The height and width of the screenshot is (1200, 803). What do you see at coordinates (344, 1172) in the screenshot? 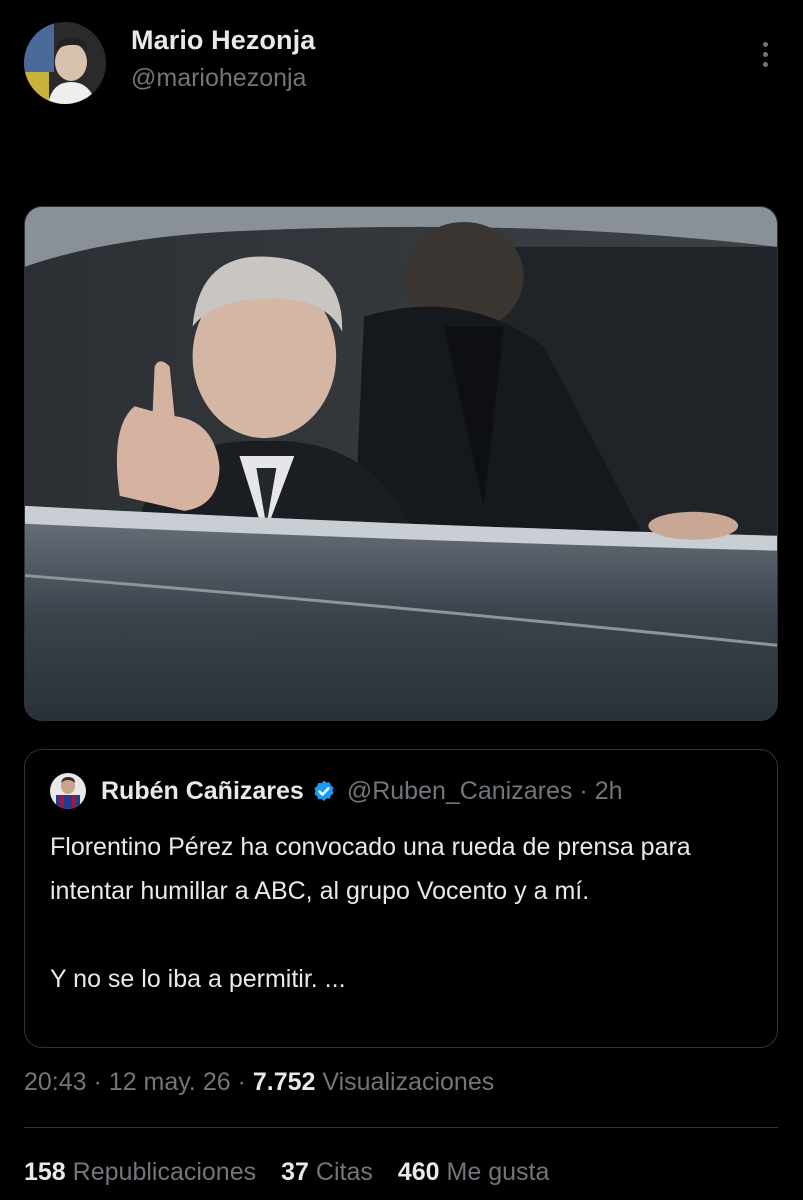
I see `quotes-label: Citas` at bounding box center [344, 1172].